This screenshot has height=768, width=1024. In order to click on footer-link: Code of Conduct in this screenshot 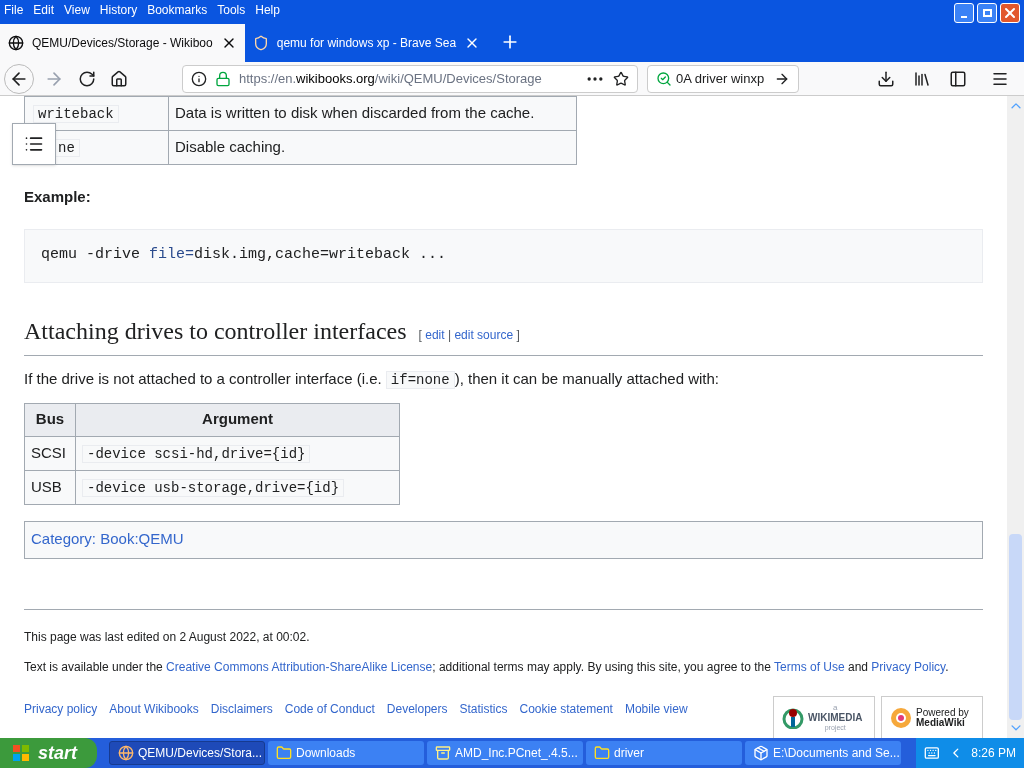, I will do `click(329, 708)`.